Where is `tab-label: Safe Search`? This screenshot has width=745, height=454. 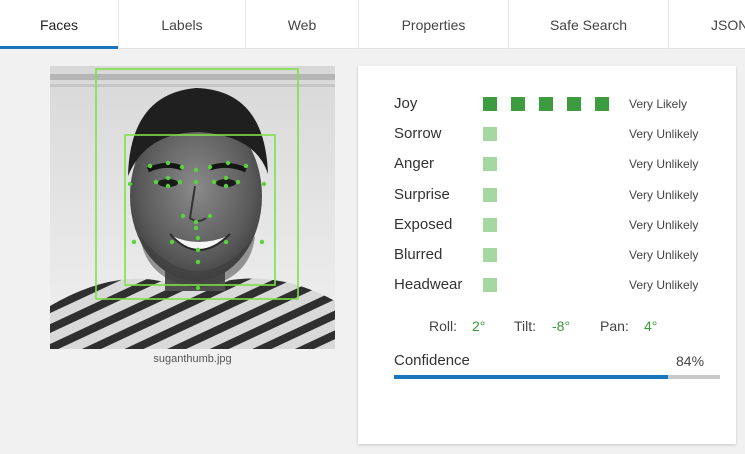
tab-label: Safe Search is located at coordinates (588, 24).